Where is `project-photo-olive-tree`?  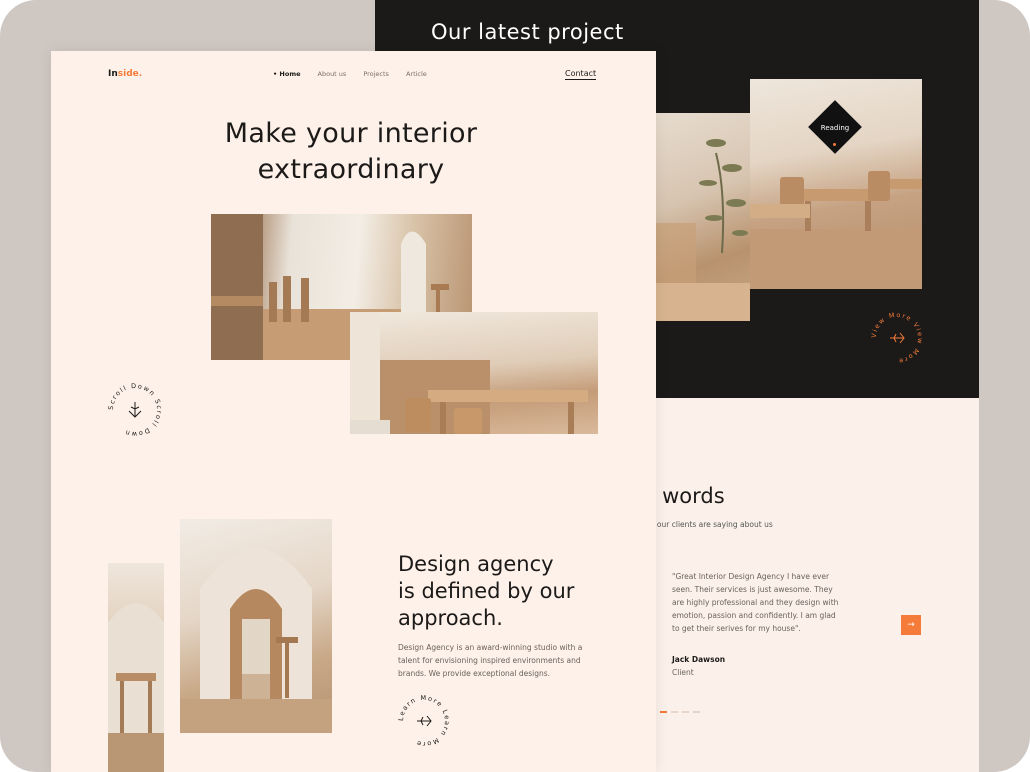 project-photo-olive-tree is located at coordinates (703, 217).